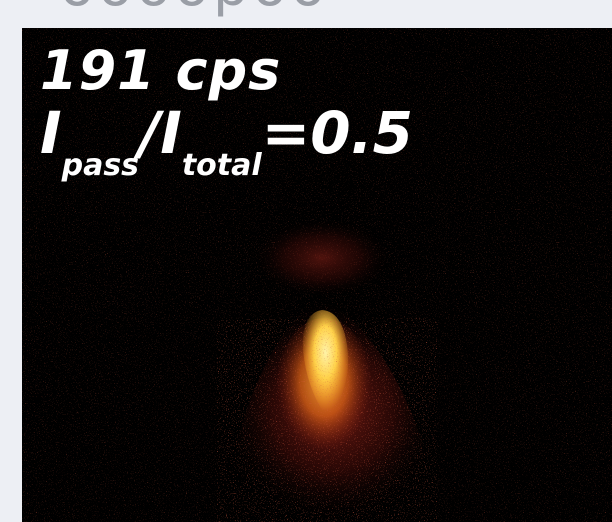 The image size is (612, 522). What do you see at coordinates (322, 258) in the screenshot?
I see `upper-halo` at bounding box center [322, 258].